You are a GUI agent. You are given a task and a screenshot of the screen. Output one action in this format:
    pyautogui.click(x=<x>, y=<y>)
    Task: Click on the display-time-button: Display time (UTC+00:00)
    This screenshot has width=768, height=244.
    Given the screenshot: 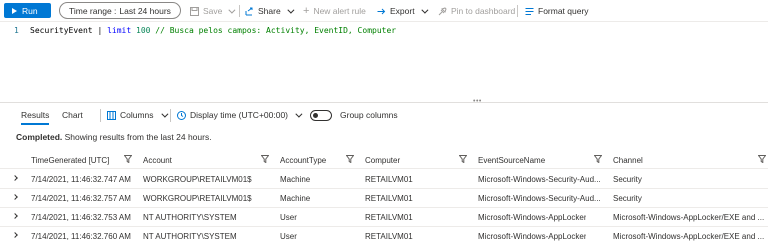 What is the action you would take?
    pyautogui.click(x=240, y=115)
    